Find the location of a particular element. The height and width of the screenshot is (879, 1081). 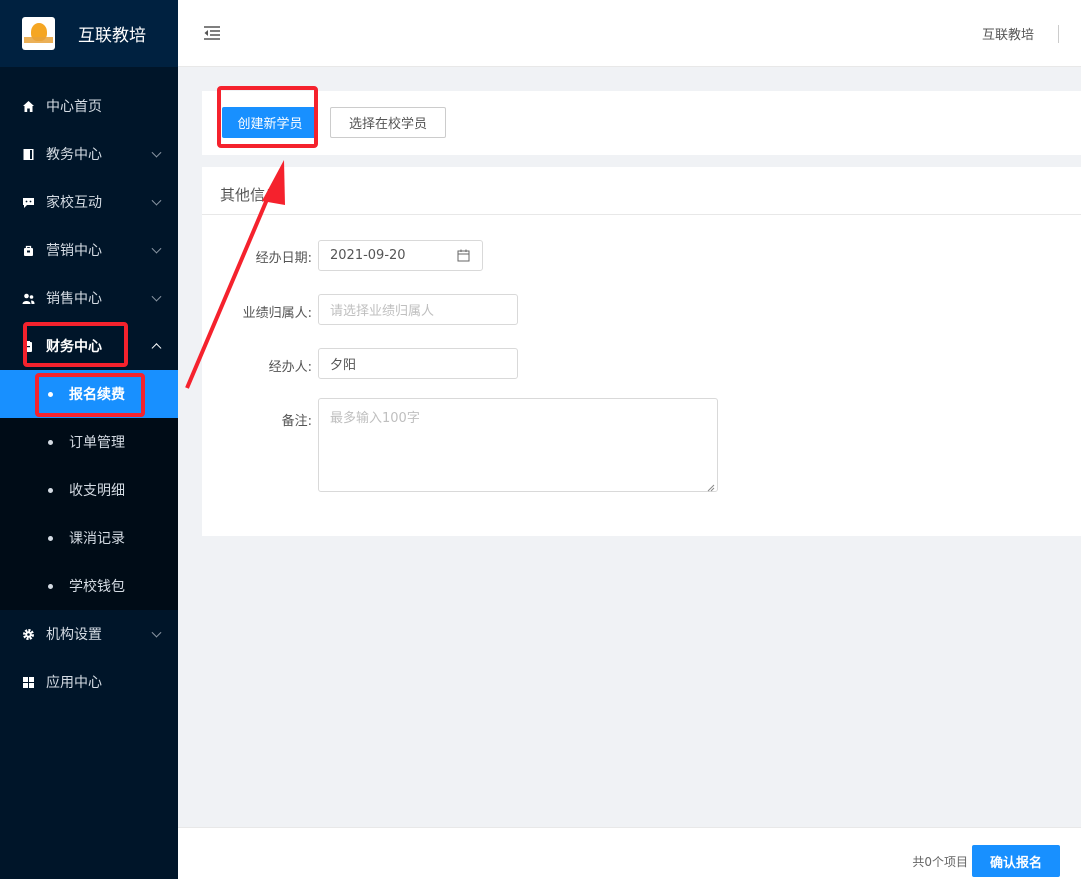

sidebar-subitem-enroll-renew: 报名续费 is located at coordinates (89, 394).